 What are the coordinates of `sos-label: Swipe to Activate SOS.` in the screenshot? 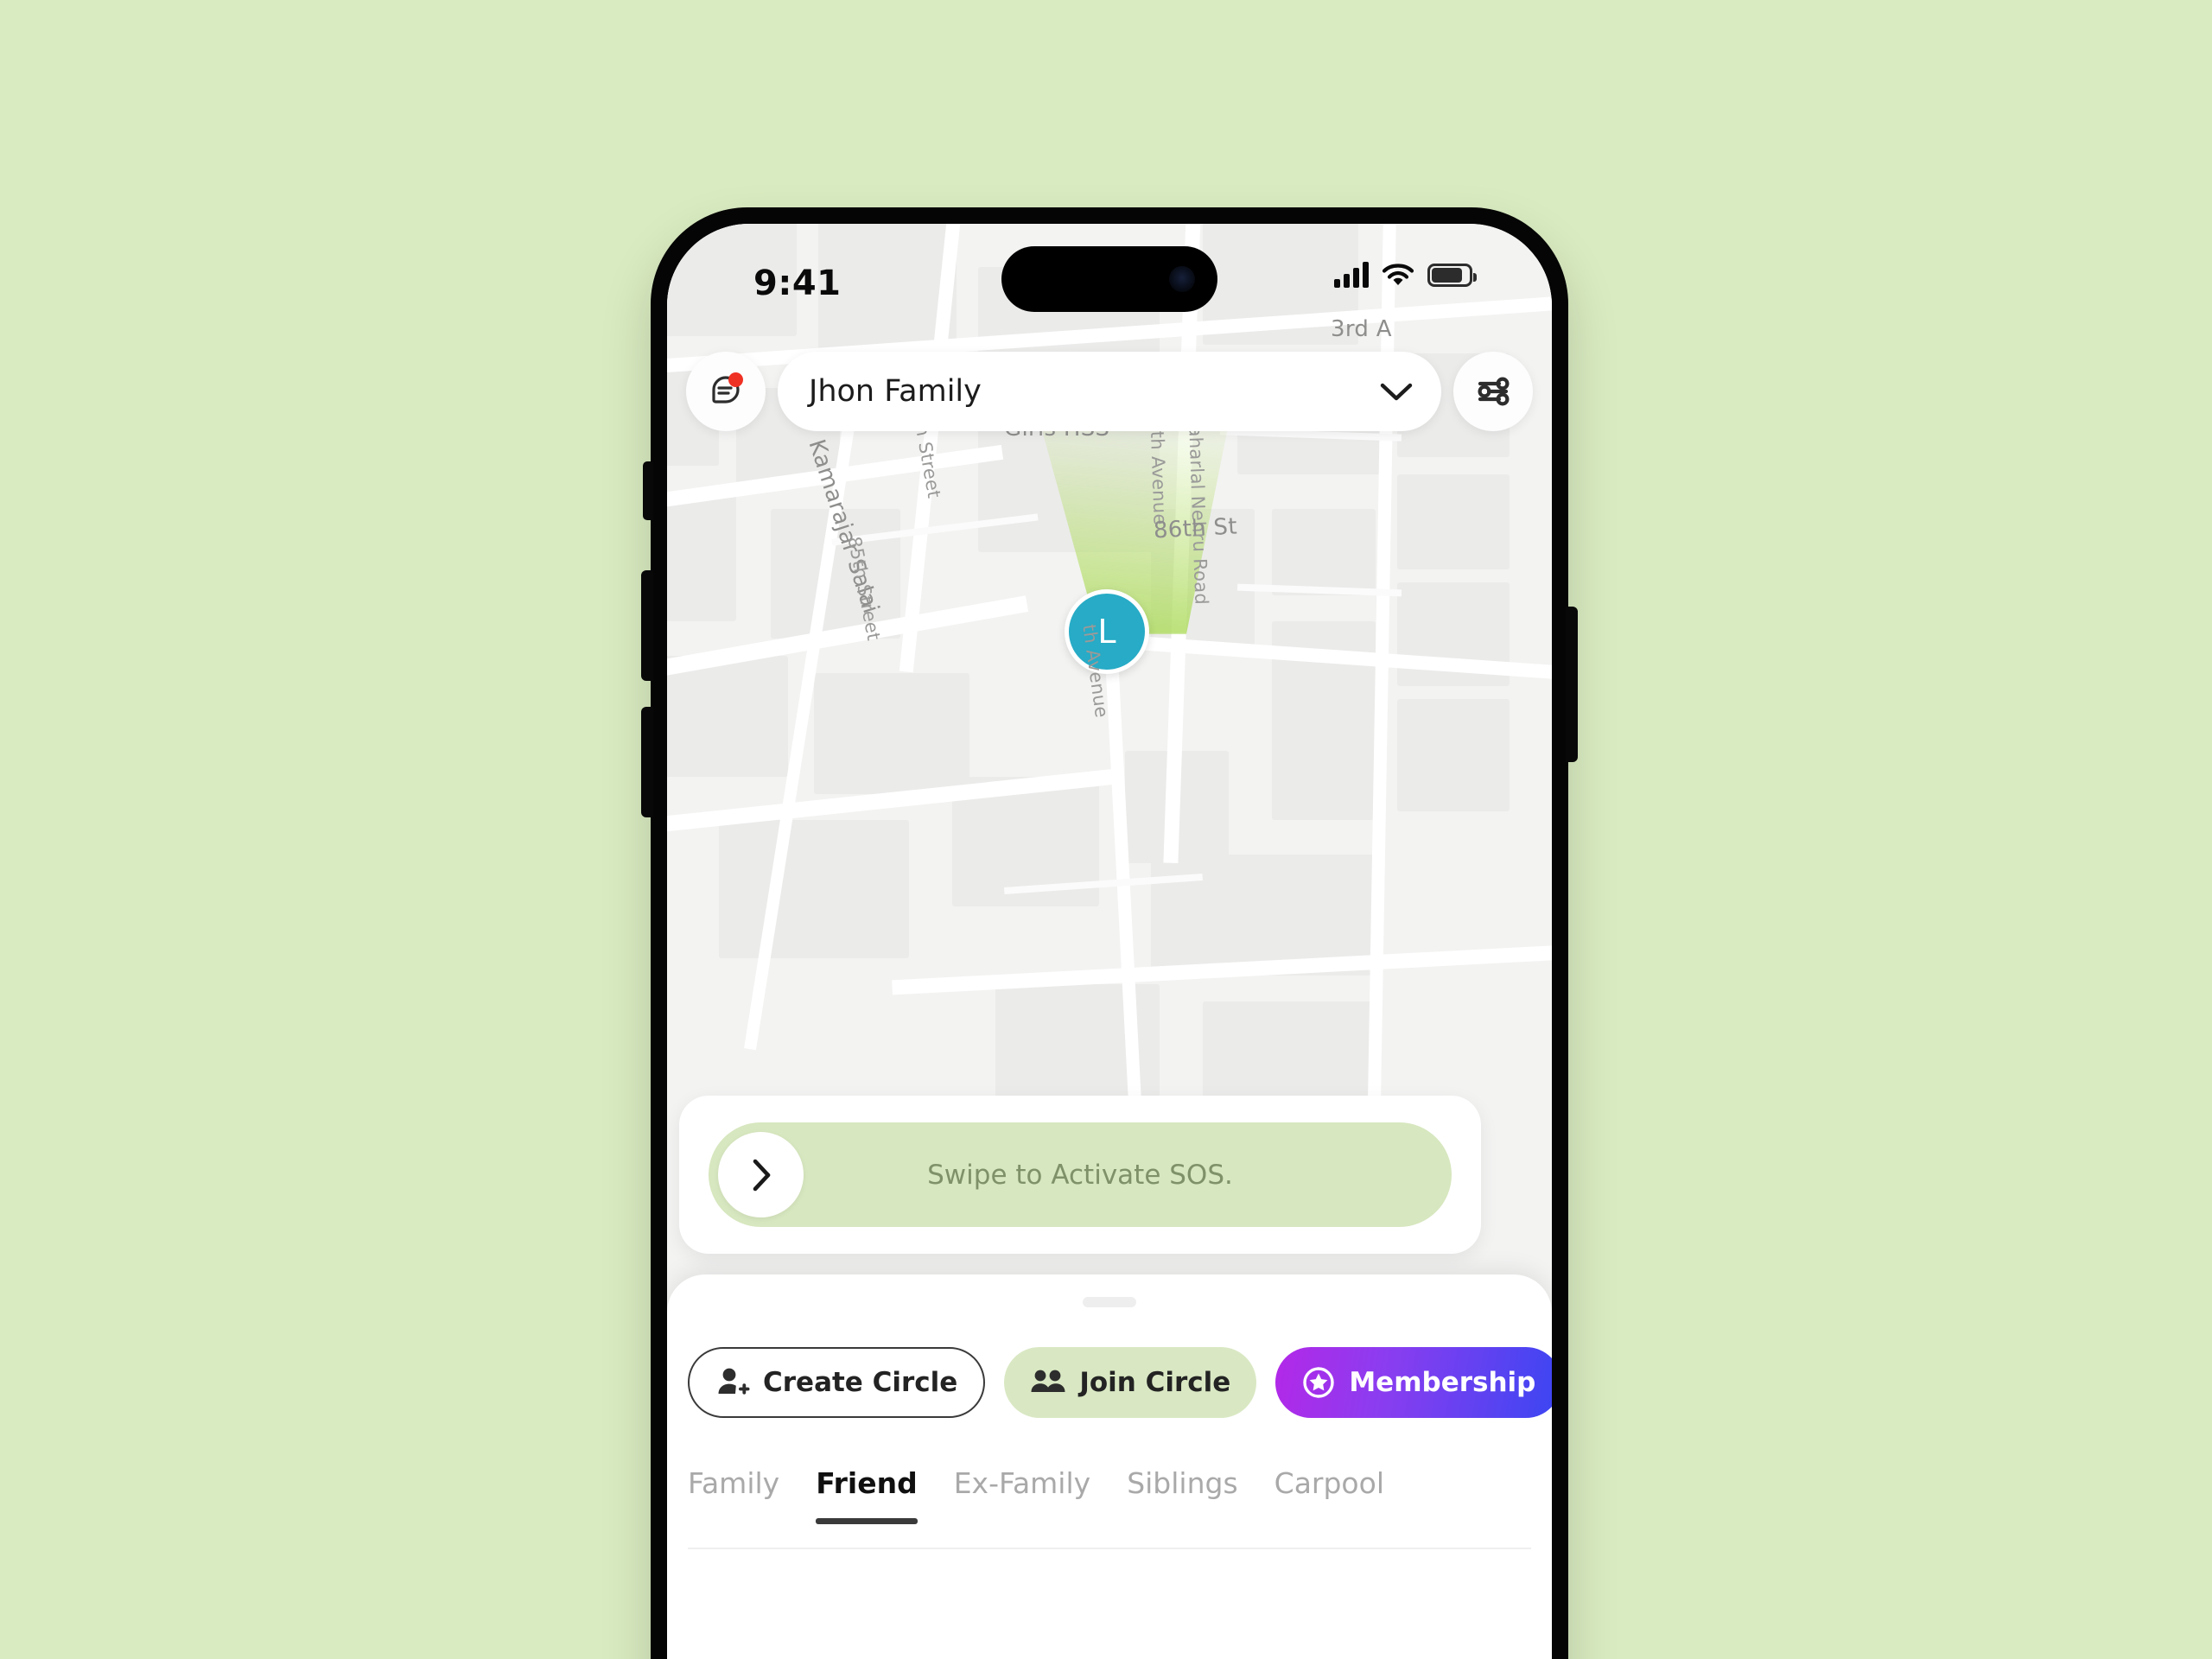 It's located at (1080, 1175).